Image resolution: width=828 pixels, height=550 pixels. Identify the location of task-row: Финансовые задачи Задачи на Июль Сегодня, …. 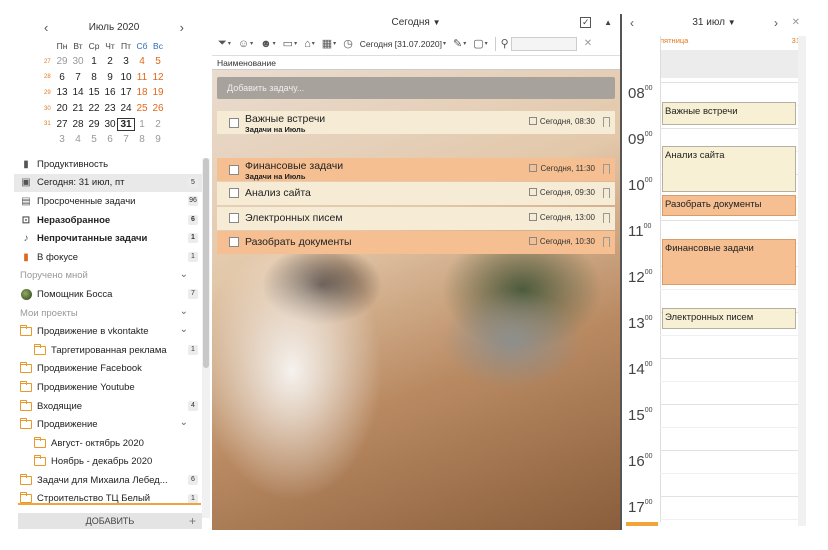
(416, 169).